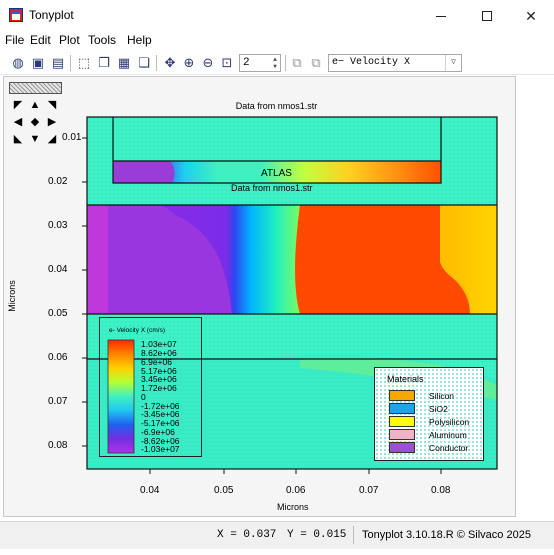 Image resolution: width=554 pixels, height=555 pixels. Describe the element at coordinates (137, 330) in the screenshot. I see `legend-title: e- Velocity X (cm/s)` at that location.